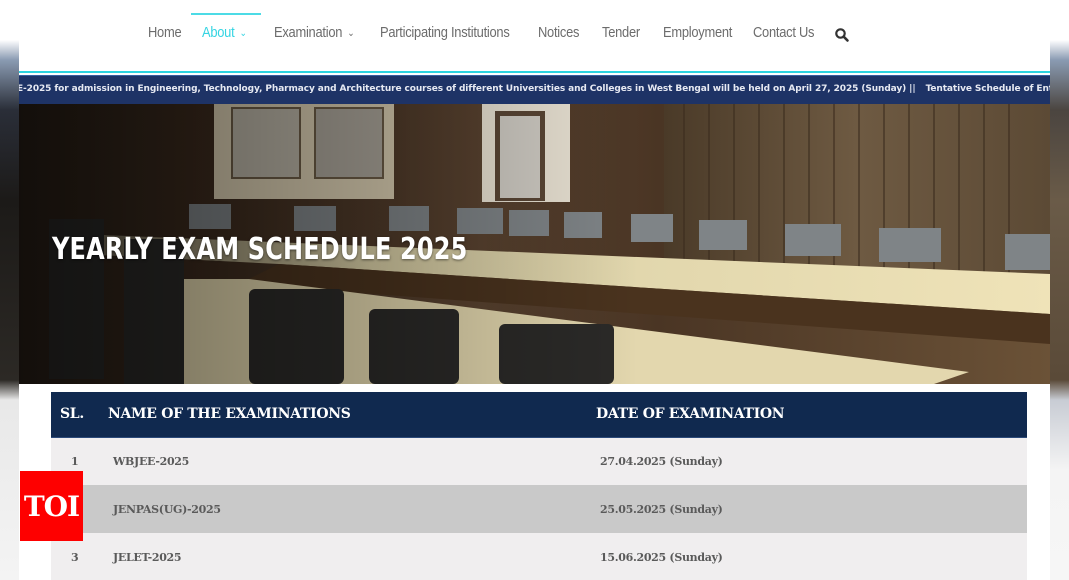  I want to click on table-row: 2 JENPAS(UG)-2025 25.05.2025 (Sunday), so click(539, 509).